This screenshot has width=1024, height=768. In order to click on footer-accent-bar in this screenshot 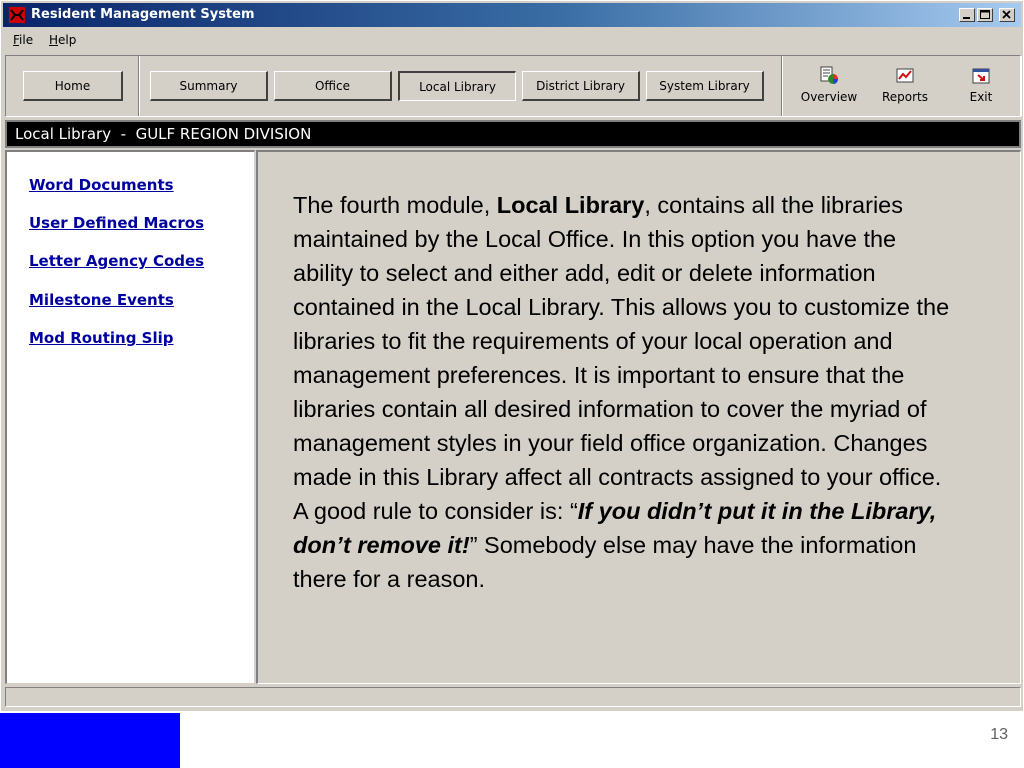, I will do `click(90, 740)`.